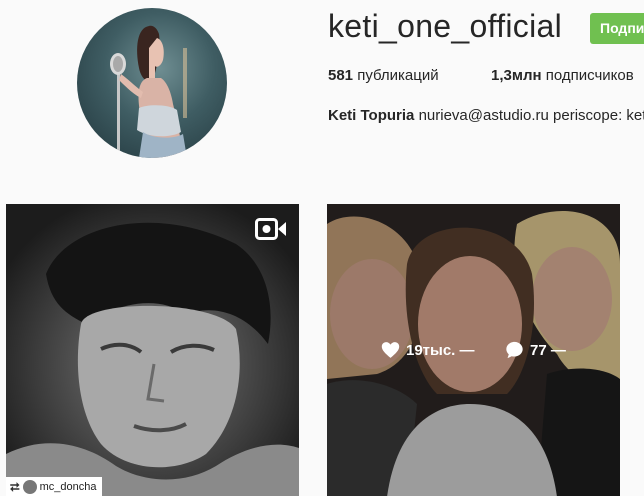 This screenshot has height=496, width=644. I want to click on comments-count: 77 —, so click(548, 350).